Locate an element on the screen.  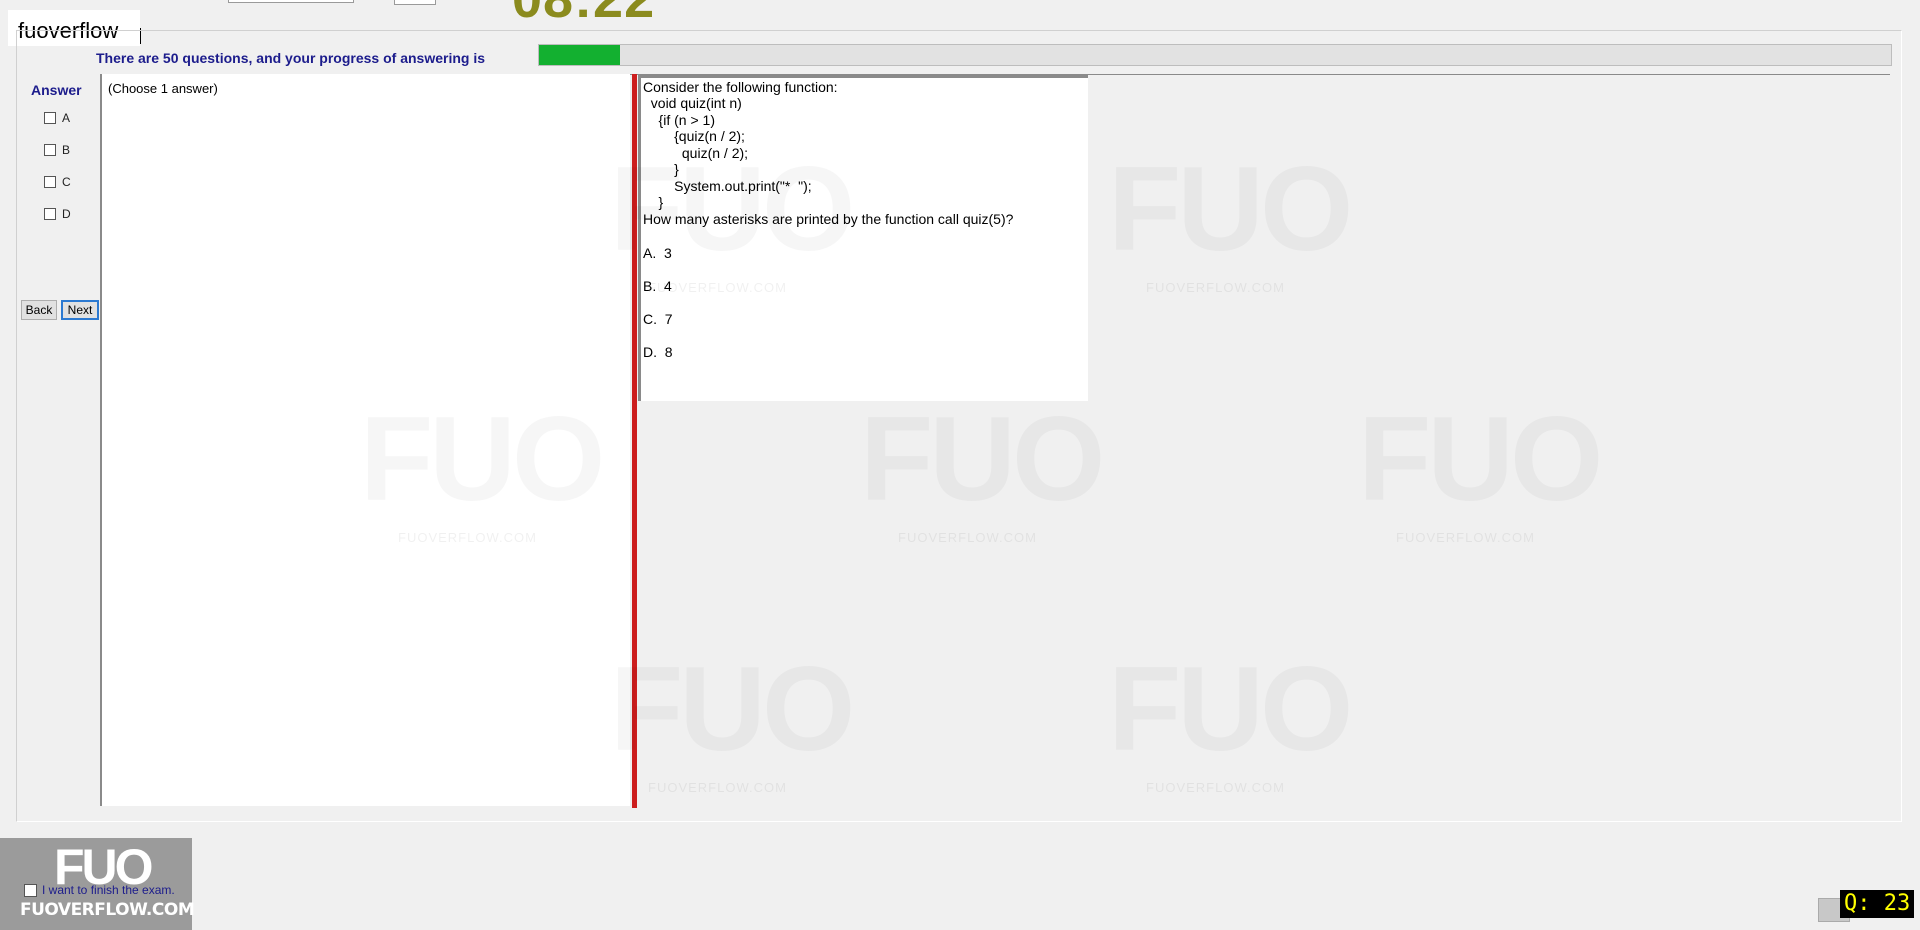
next-button: Next is located at coordinates (80, 310).